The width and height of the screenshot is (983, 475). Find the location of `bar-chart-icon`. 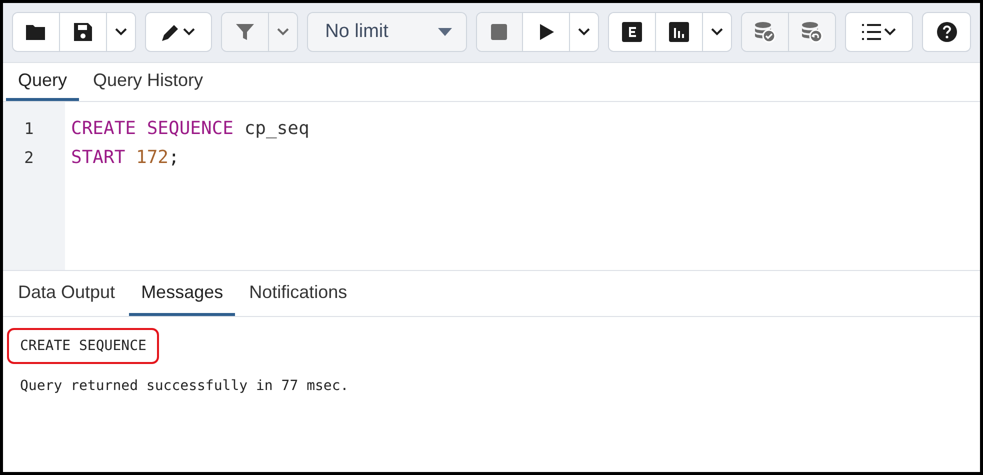

bar-chart-icon is located at coordinates (679, 32).